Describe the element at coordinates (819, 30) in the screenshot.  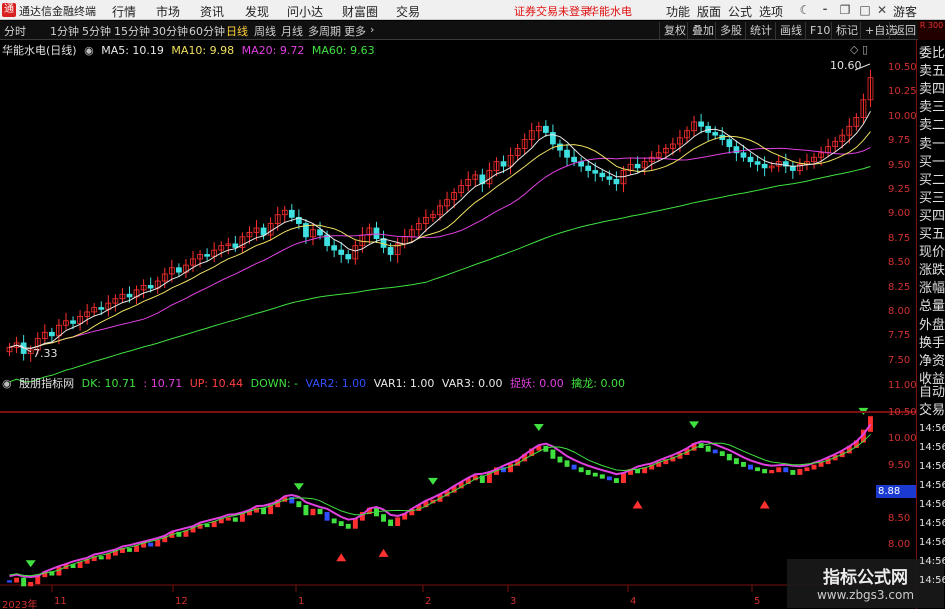
I see `btn-f10: F10` at that location.